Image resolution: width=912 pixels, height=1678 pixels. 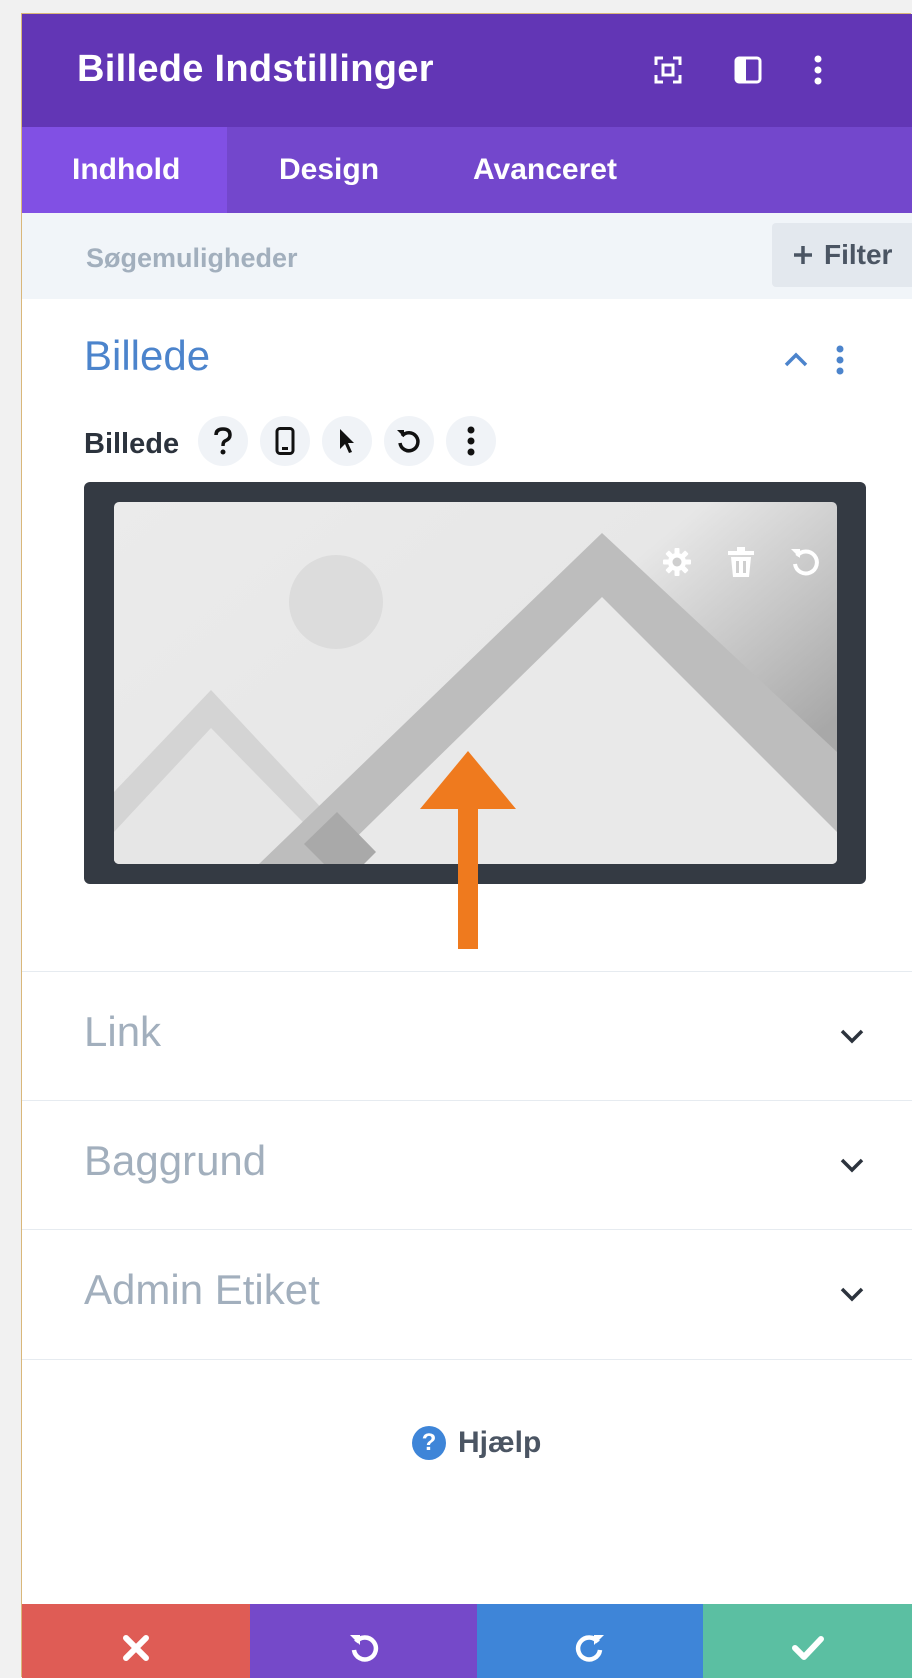 What do you see at coordinates (589, 1648) in the screenshot?
I see `redo-icon` at bounding box center [589, 1648].